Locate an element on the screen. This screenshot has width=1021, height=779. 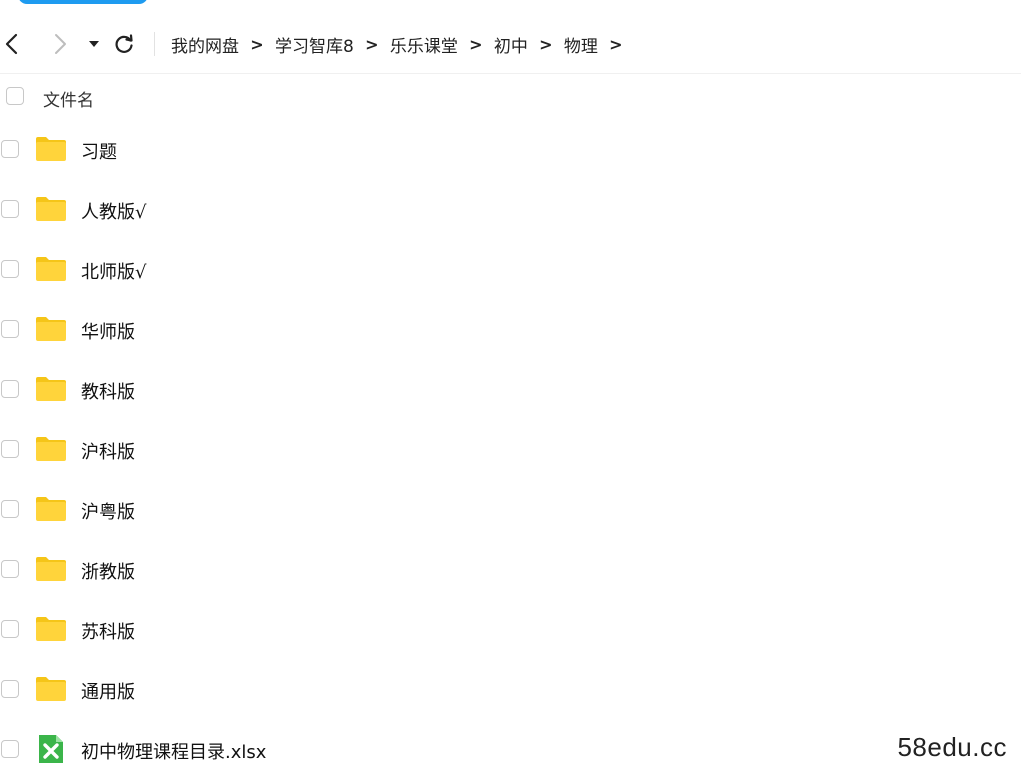
navigation-toolbar: 我的网盘 > 学习智库8 > 乐乐课堂 > 初中 > 物理 > is located at coordinates (510, 44).